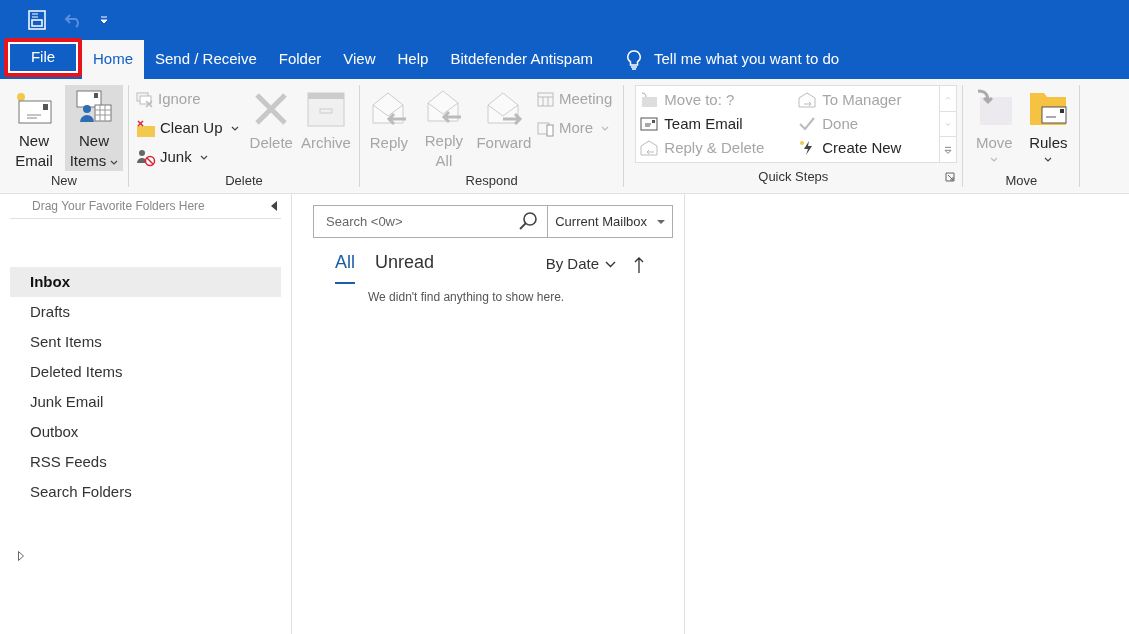  What do you see at coordinates (1021, 181) in the screenshot?
I see `group-label: Move` at bounding box center [1021, 181].